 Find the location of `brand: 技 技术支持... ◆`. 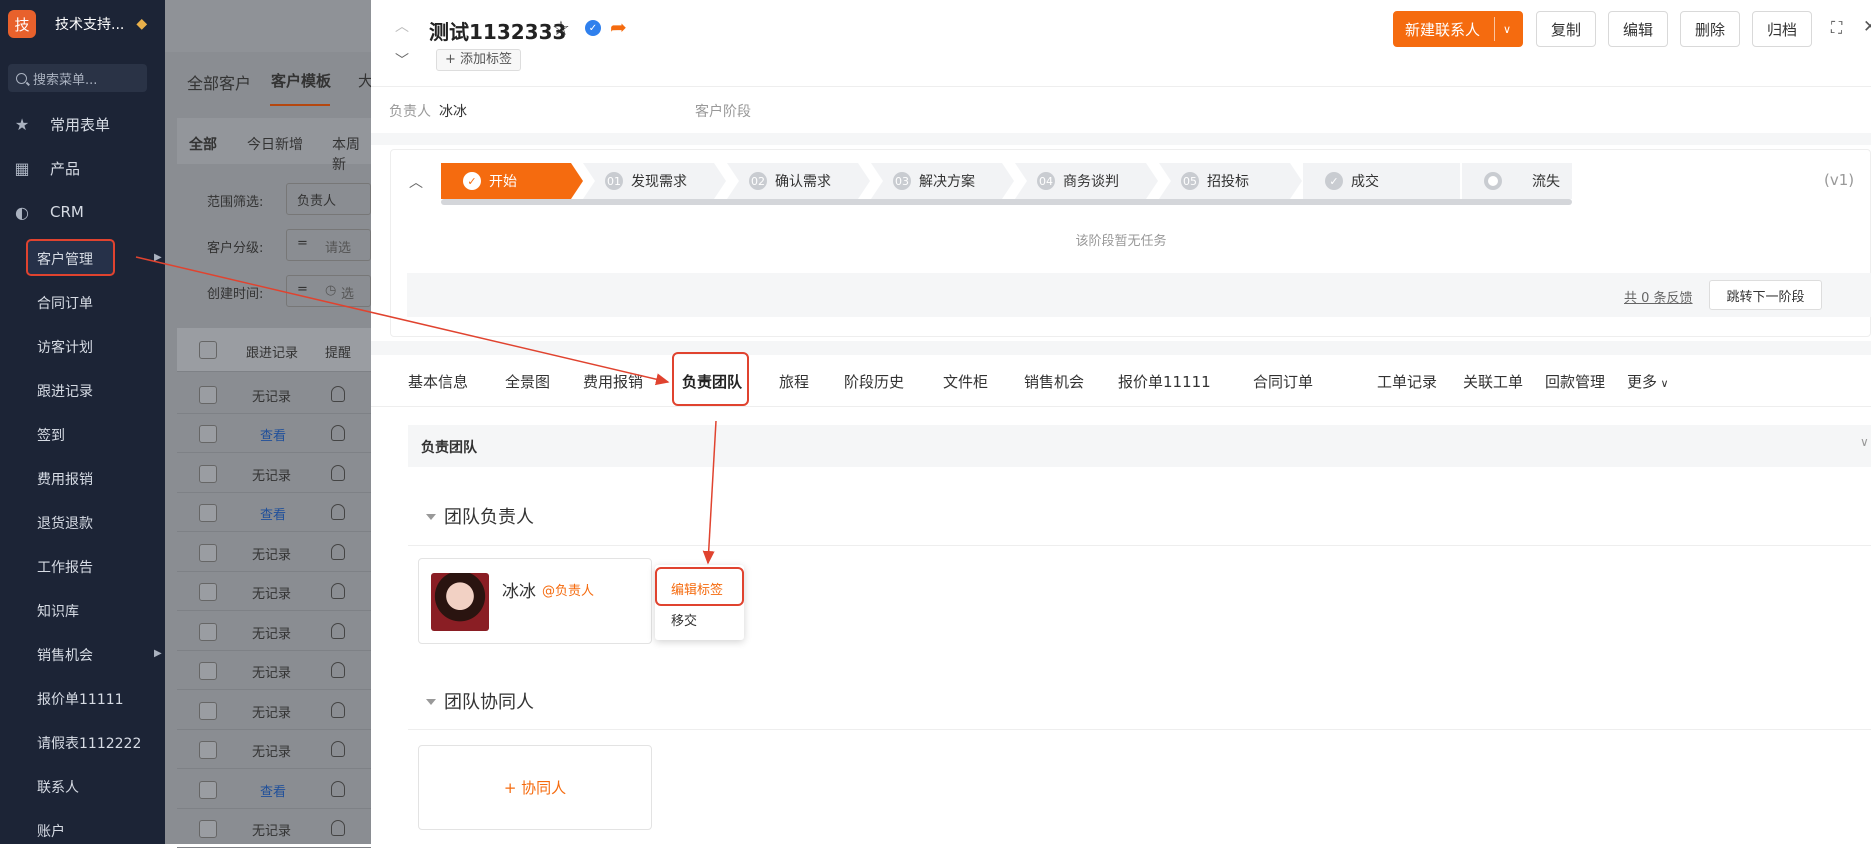

brand: 技 技术支持... ◆ is located at coordinates (77, 24).